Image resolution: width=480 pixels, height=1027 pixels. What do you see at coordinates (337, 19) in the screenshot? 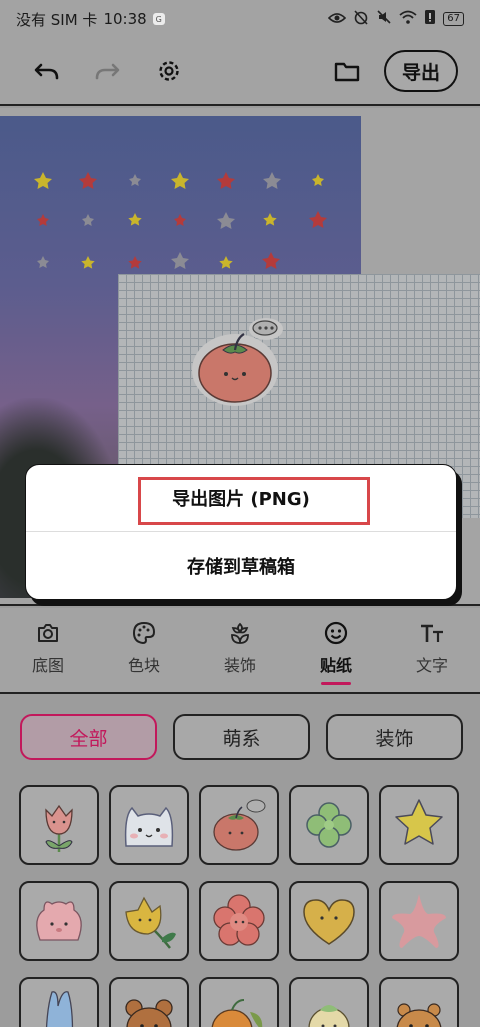
I see `eye-icon` at bounding box center [337, 19].